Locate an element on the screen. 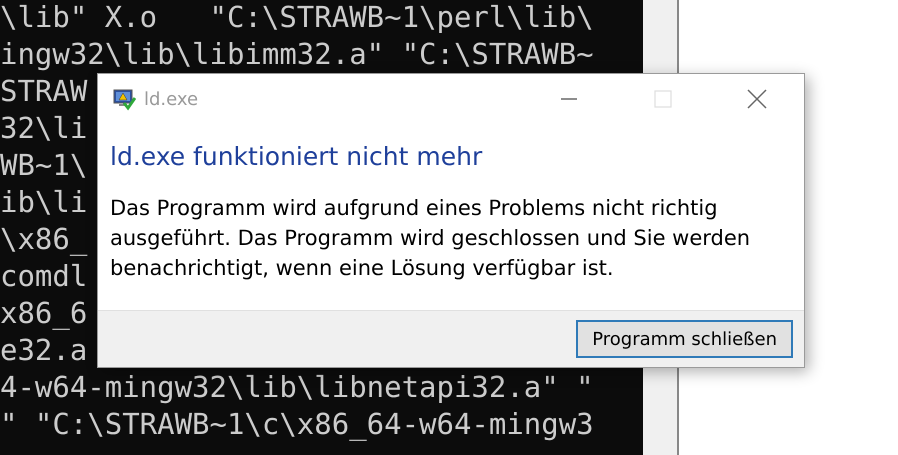 The image size is (898, 455). console-line: " "C:\STRAWB~1\c\x86_64-w64-mingw3 is located at coordinates (297, 424).